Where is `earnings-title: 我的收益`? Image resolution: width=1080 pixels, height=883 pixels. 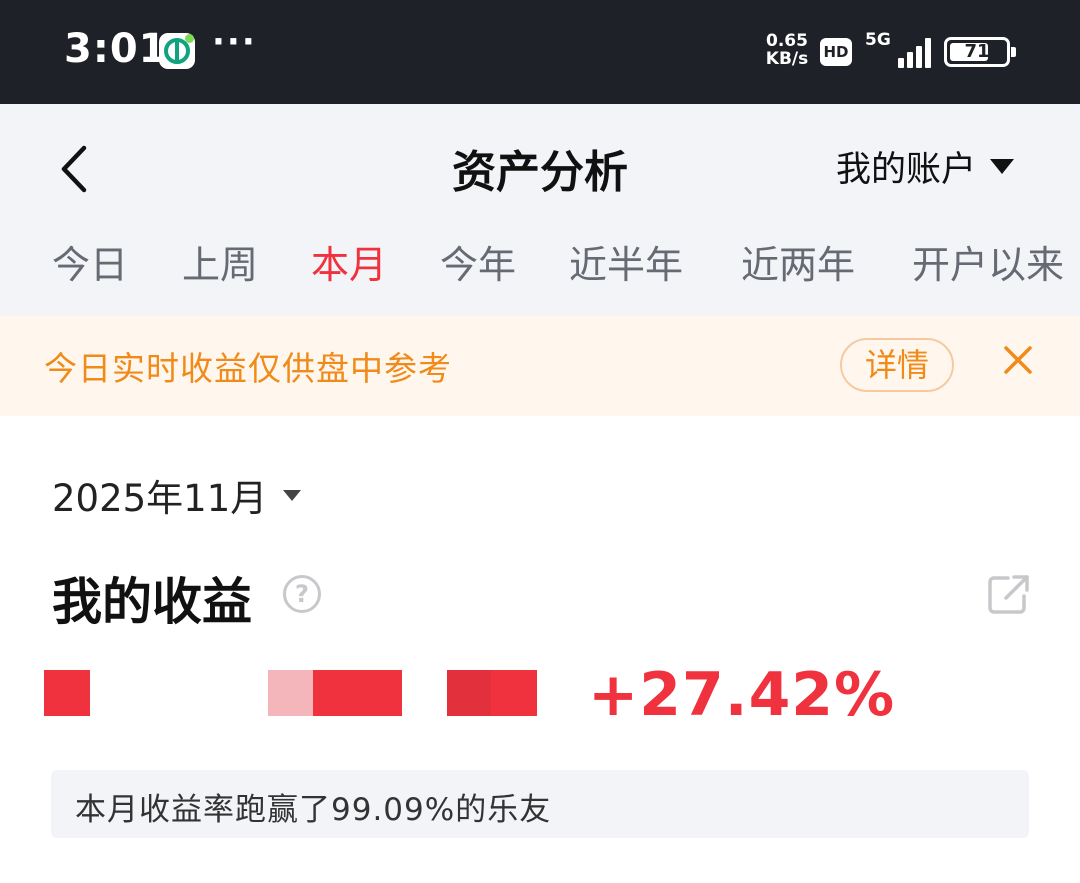 earnings-title: 我的收益 is located at coordinates (152, 602).